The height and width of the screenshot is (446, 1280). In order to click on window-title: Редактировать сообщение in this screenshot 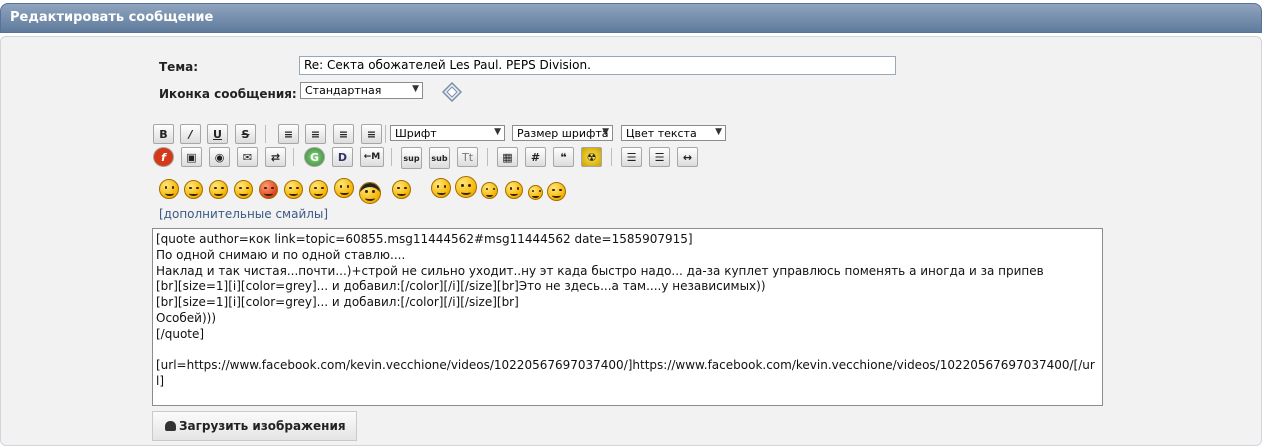, I will do `click(112, 17)`.